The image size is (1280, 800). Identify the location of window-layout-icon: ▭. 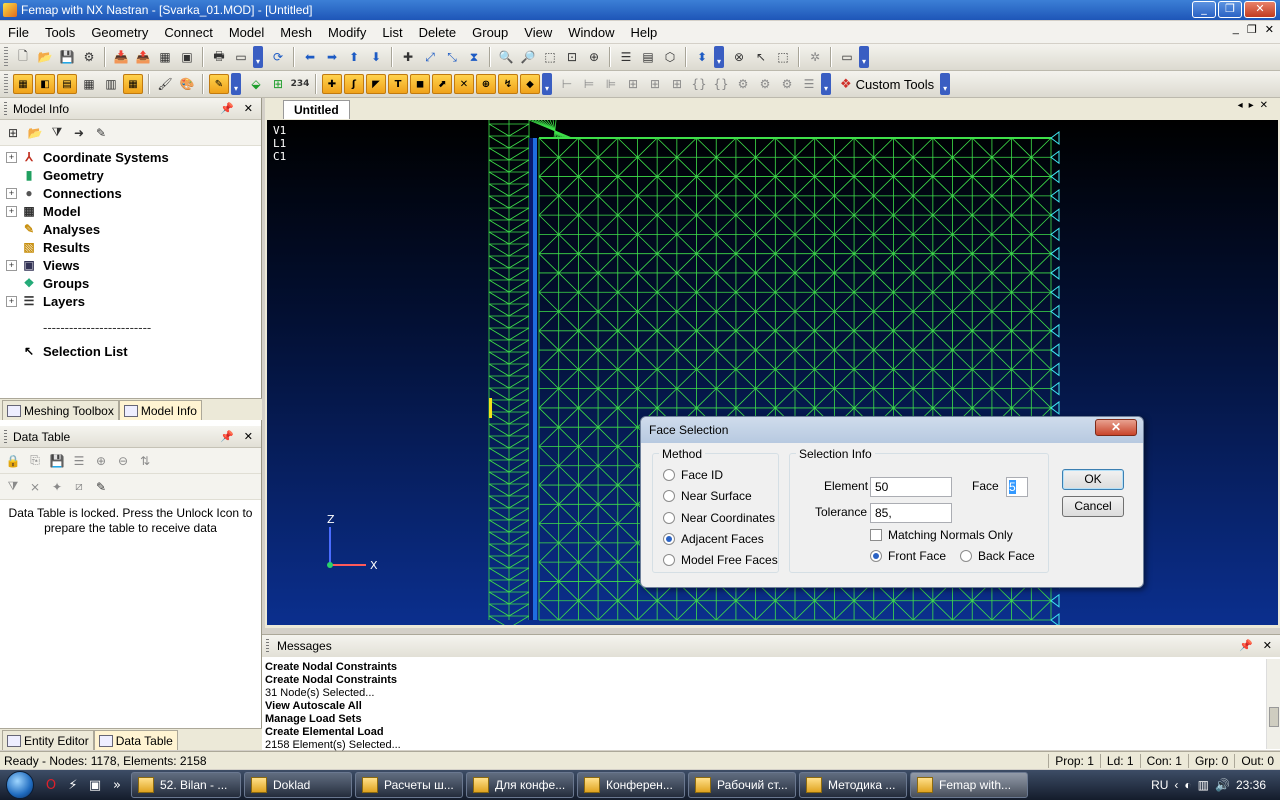
(847, 57).